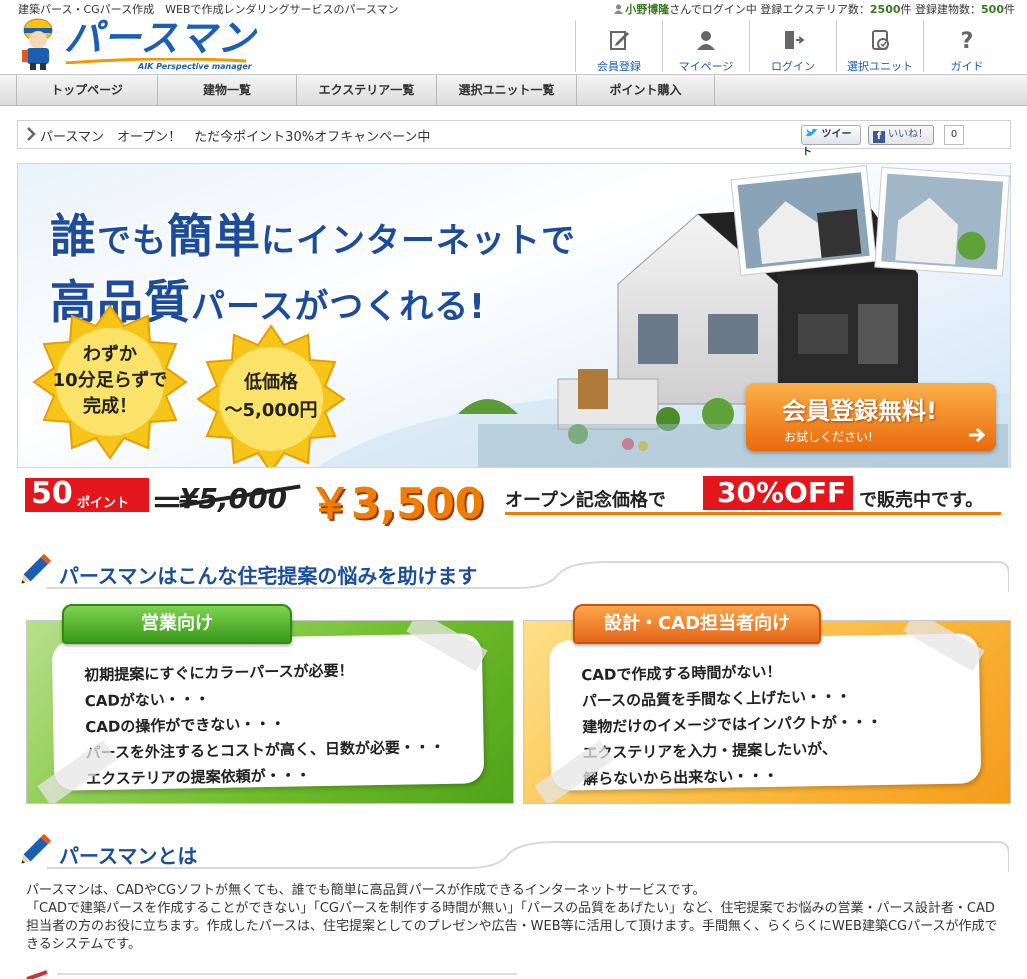  I want to click on exterior-count: 2500, so click(885, 9).